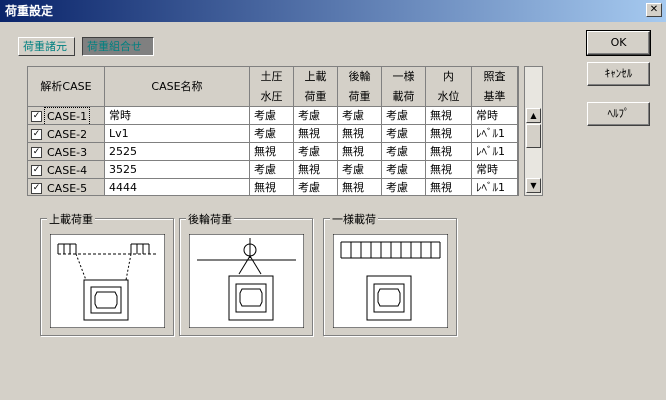  I want to click on tab-load-combination: 荷重組合せ, so click(118, 46).